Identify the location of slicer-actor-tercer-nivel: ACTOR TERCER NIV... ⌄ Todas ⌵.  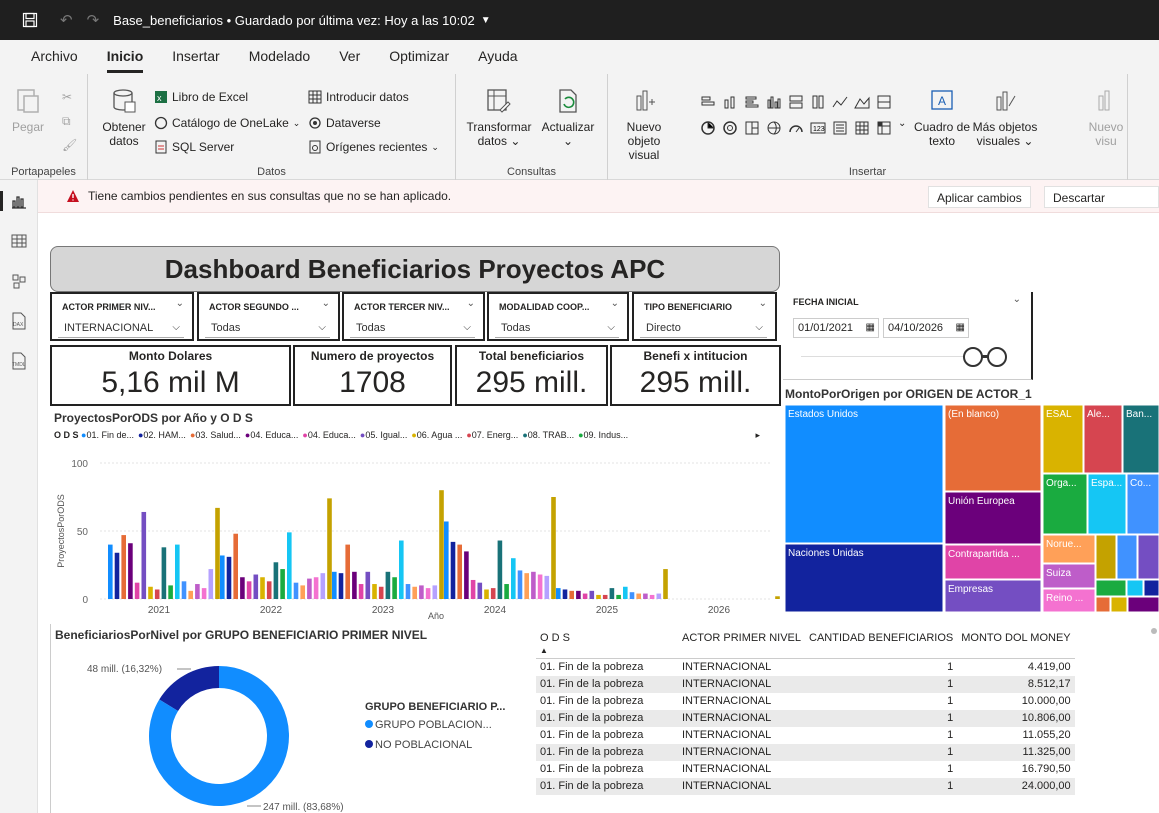
(413, 316).